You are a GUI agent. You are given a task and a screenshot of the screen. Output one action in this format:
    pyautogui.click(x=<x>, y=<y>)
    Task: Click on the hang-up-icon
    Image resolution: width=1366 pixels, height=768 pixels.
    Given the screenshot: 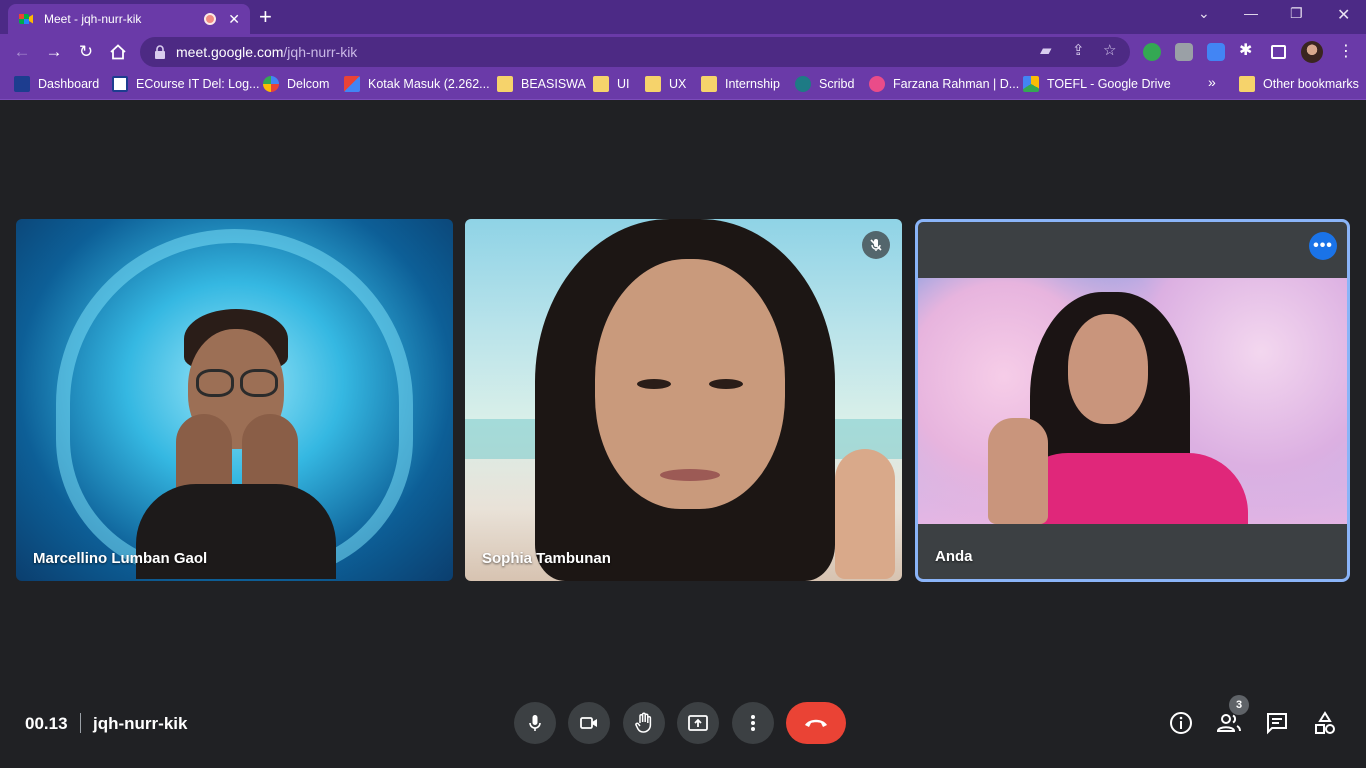 What is the action you would take?
    pyautogui.click(x=816, y=723)
    